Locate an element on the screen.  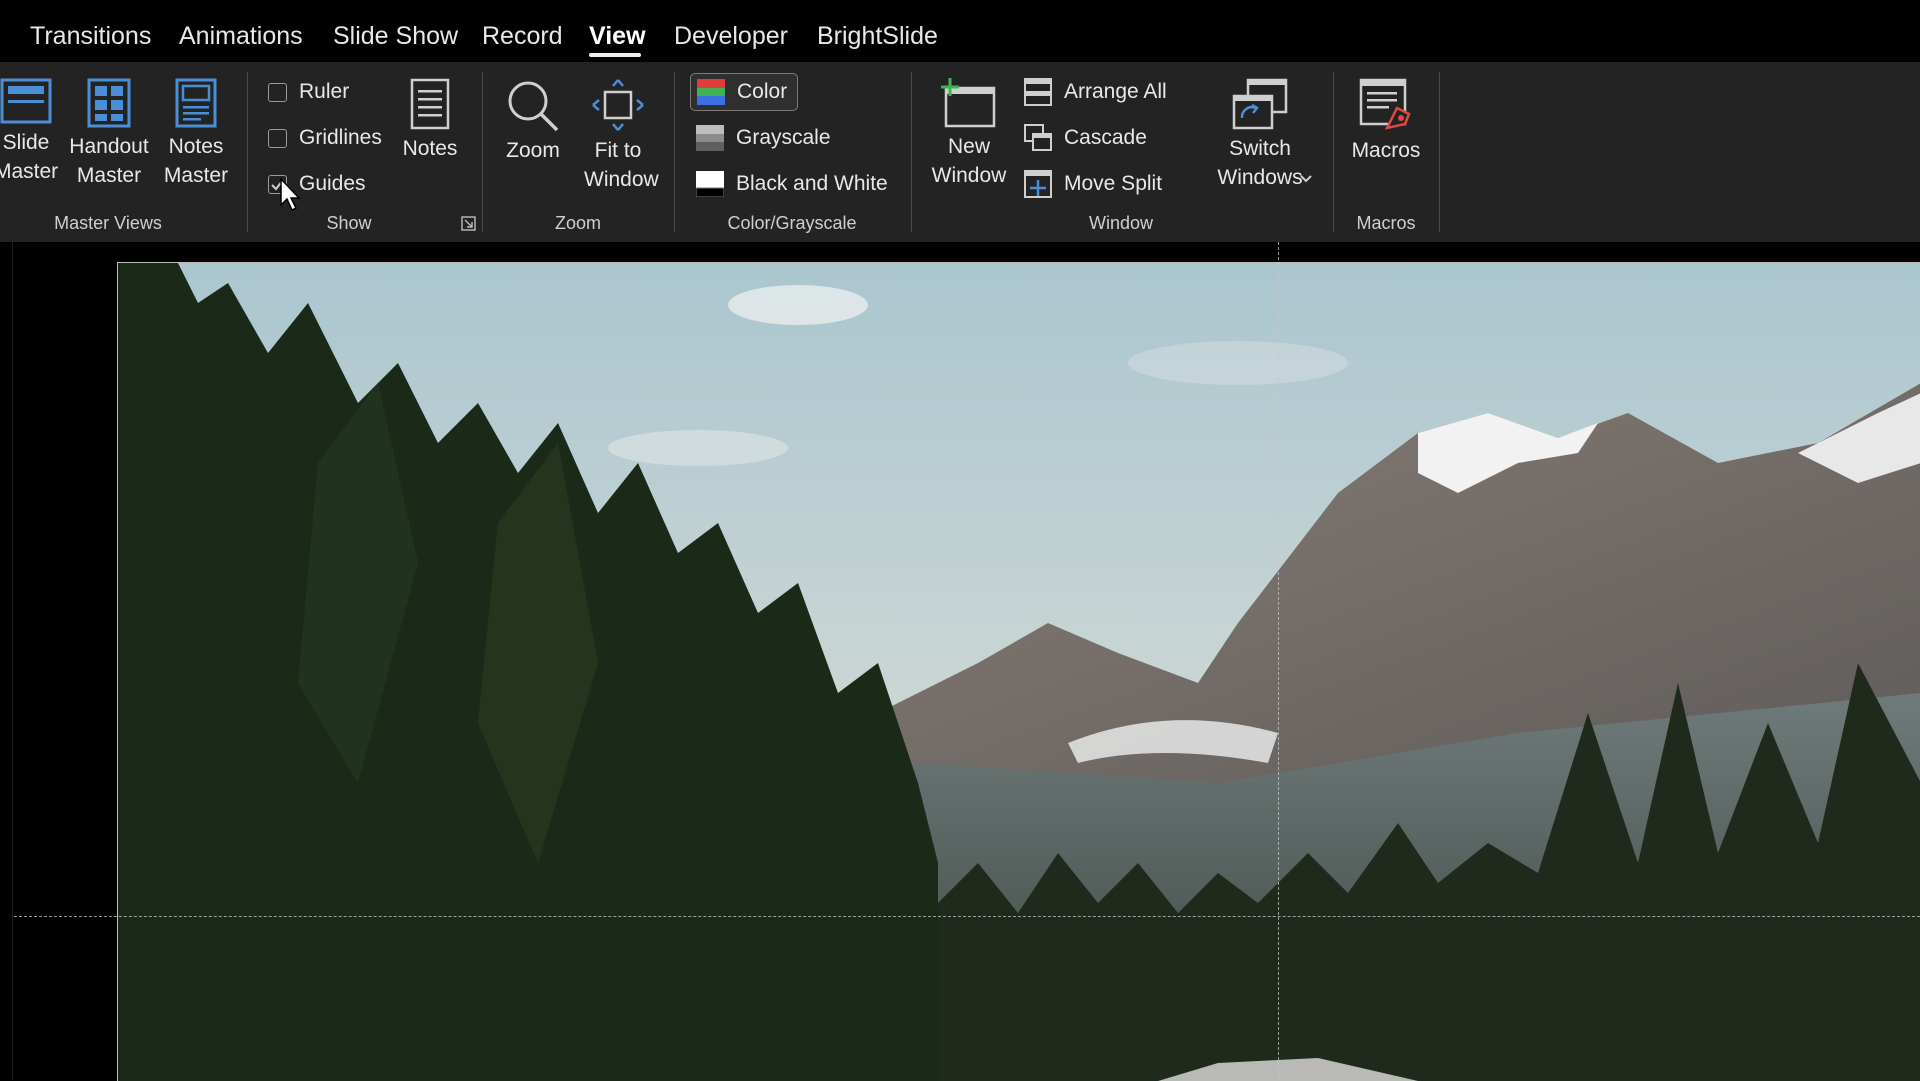
cascade-label: Cascade is located at coordinates (1105, 137).